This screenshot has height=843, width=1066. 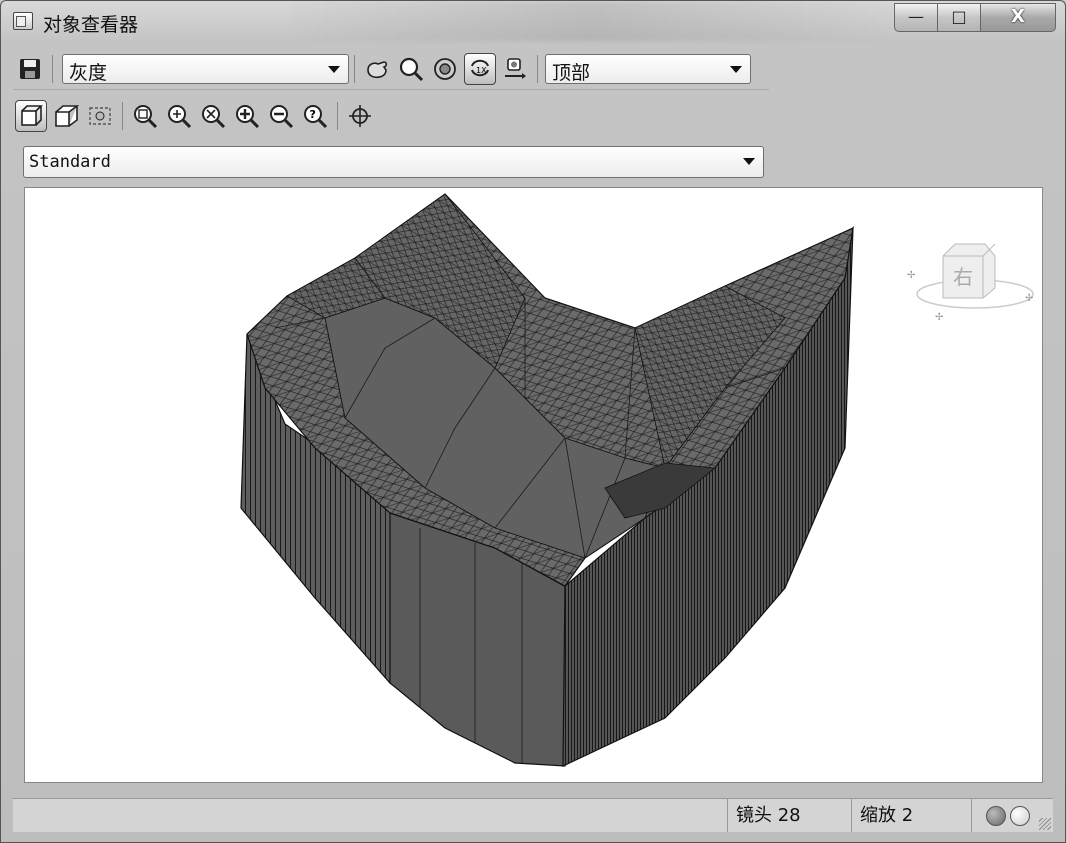 I want to click on close-button: X, so click(x=1018, y=17).